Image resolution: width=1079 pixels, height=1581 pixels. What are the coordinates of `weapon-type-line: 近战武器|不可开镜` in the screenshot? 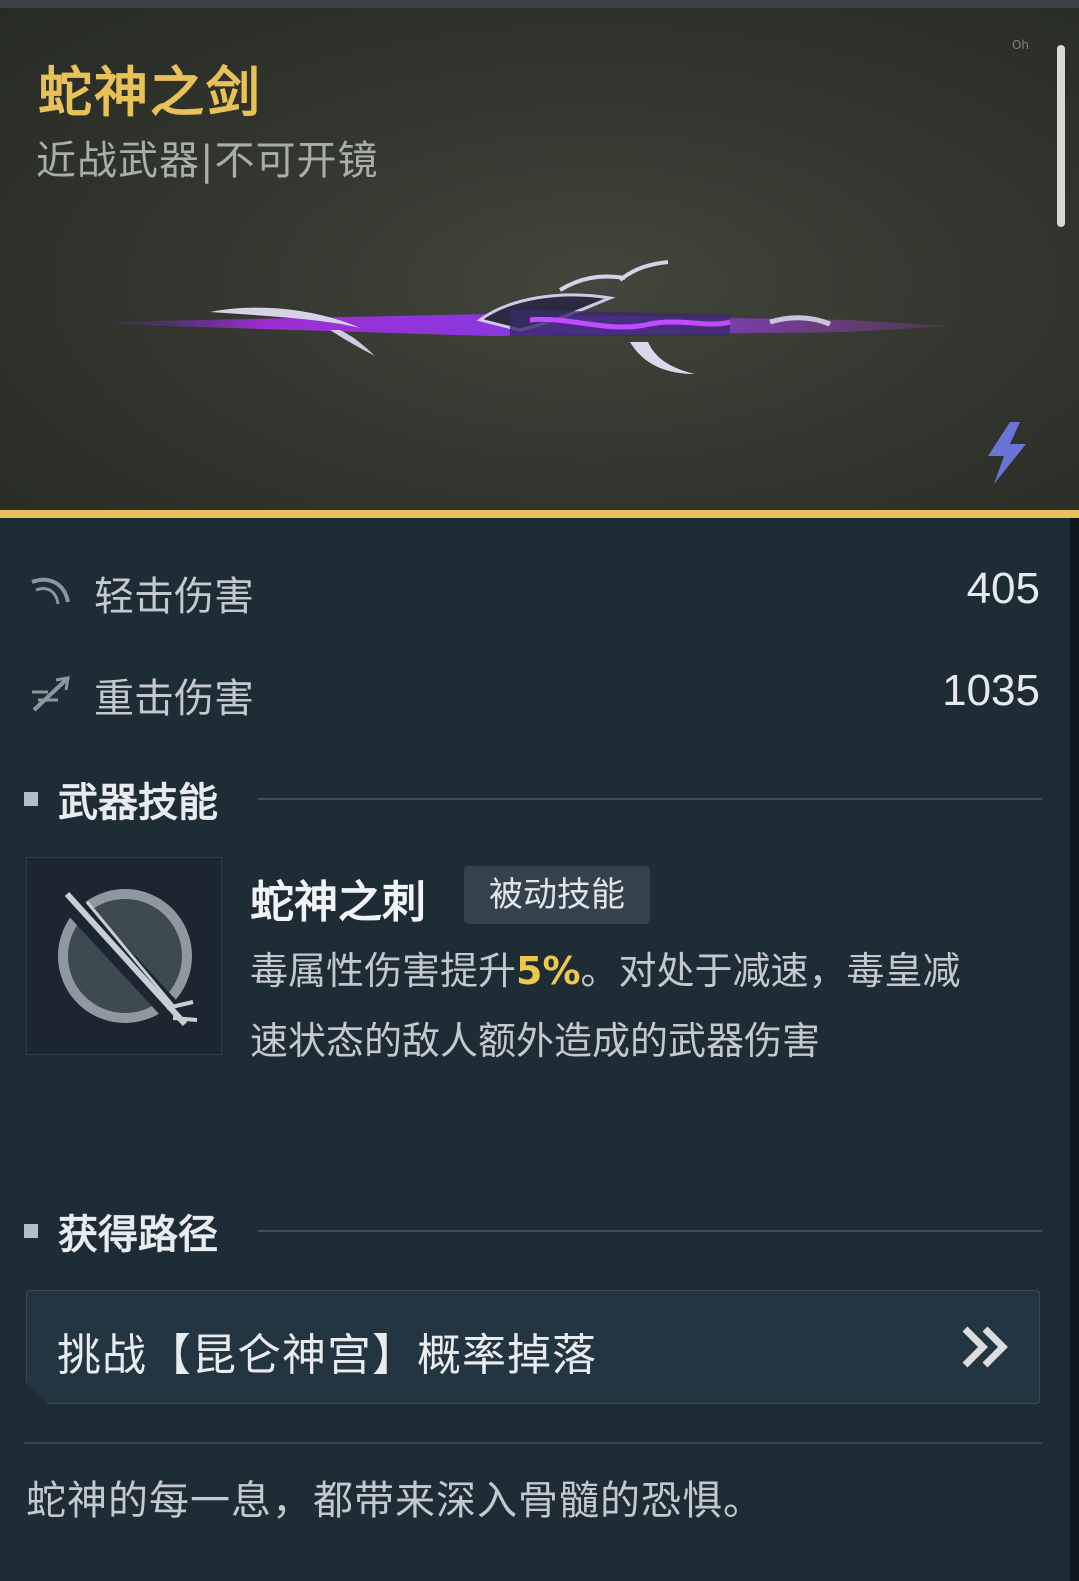 It's located at (207, 161).